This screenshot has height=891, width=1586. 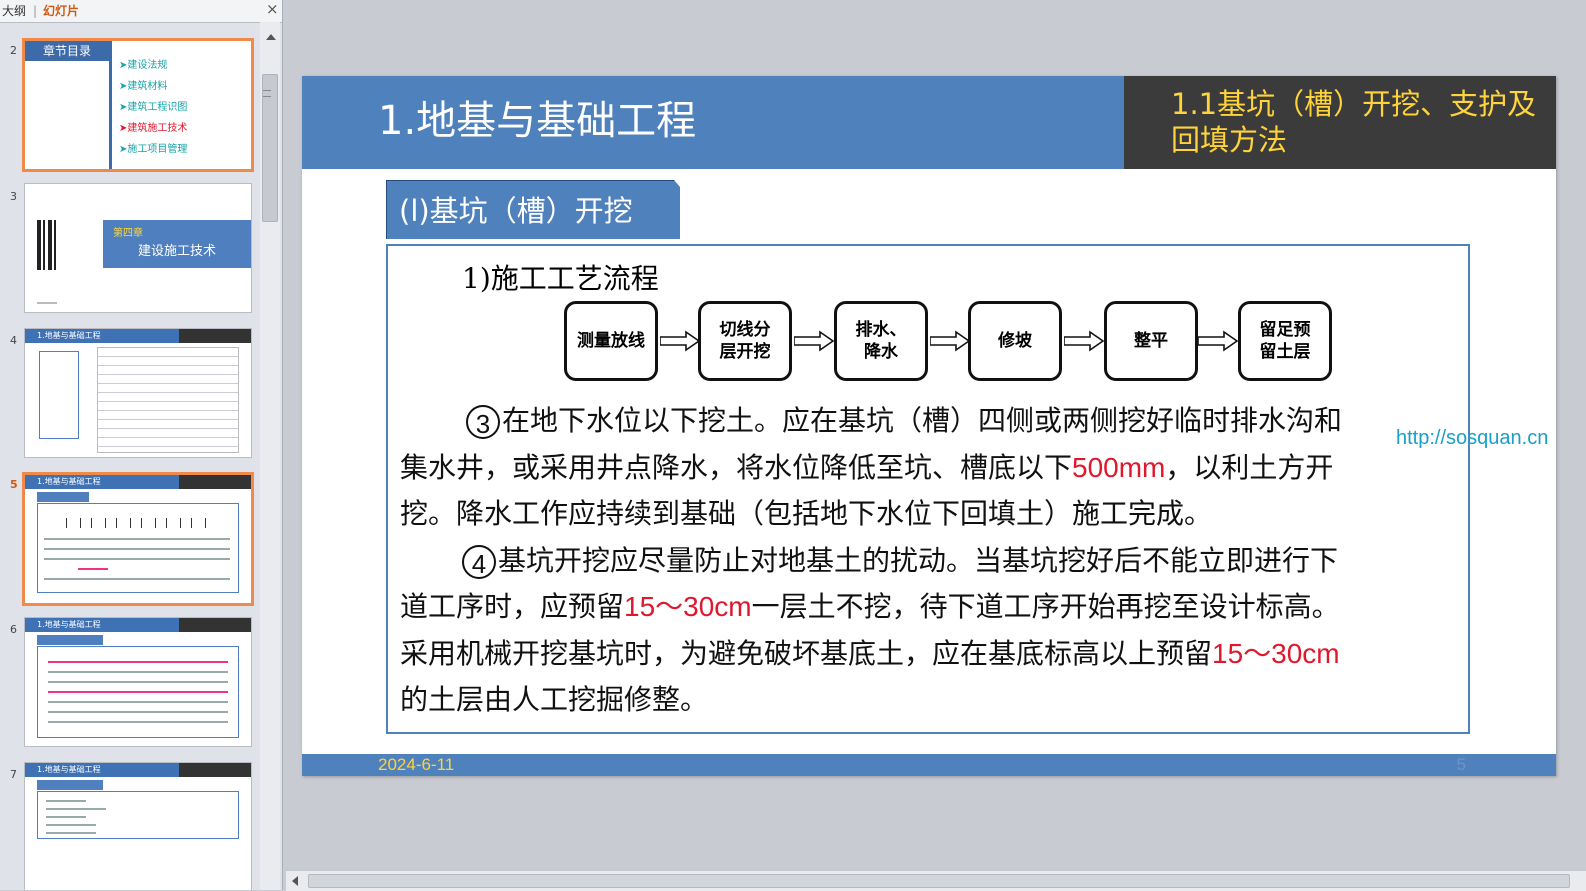 I want to click on paragraph-3: 3 在地下水位以下挖土。应在基坑（槽）四侧或两侧挖好临时排水沟和, so click(x=930, y=421).